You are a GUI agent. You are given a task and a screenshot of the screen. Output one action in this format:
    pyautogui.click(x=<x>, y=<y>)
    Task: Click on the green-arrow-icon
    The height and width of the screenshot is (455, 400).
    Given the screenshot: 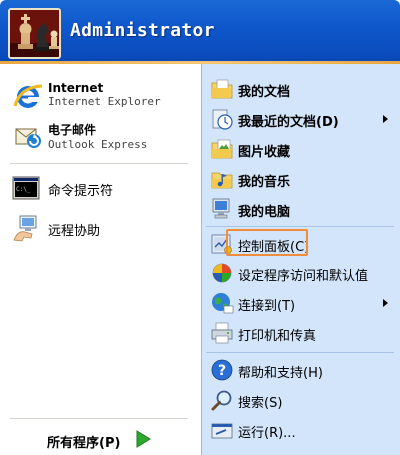 What is the action you would take?
    pyautogui.click(x=143, y=439)
    